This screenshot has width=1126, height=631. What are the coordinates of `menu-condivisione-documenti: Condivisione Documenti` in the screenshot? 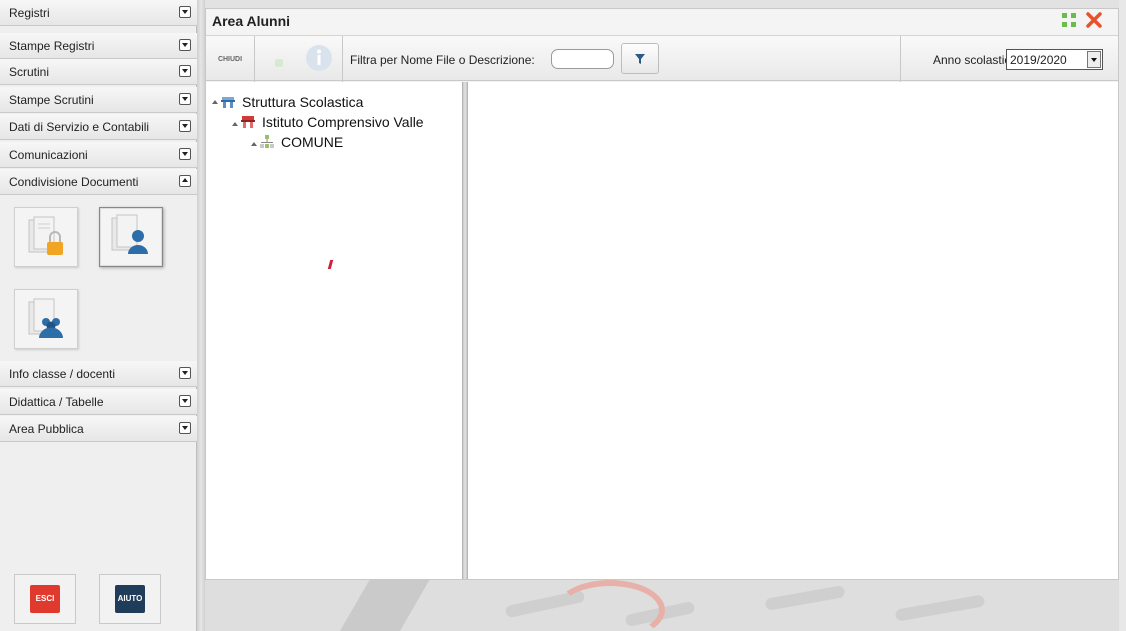 It's located at (98, 182).